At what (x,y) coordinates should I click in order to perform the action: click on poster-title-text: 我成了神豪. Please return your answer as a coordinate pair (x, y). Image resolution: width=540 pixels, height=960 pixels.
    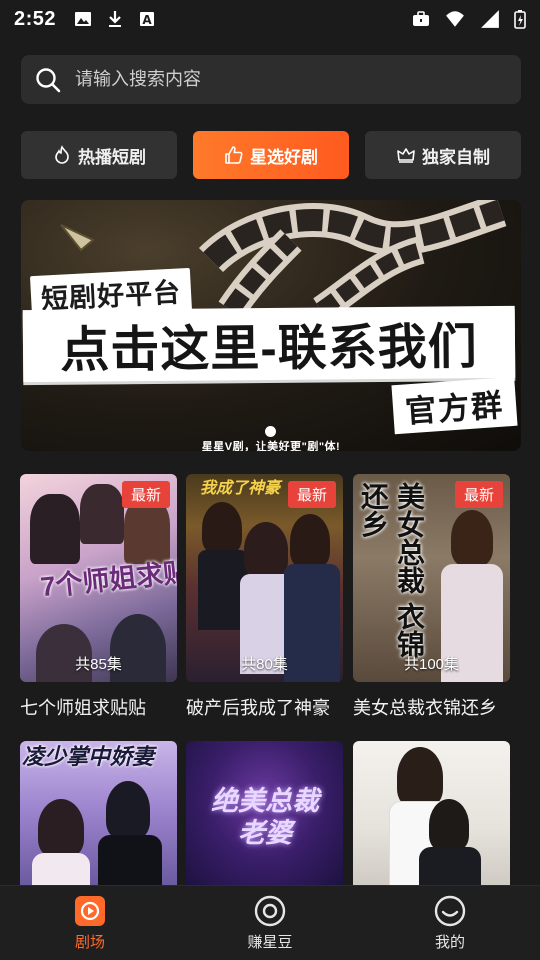
    Looking at the image, I should click on (240, 488).